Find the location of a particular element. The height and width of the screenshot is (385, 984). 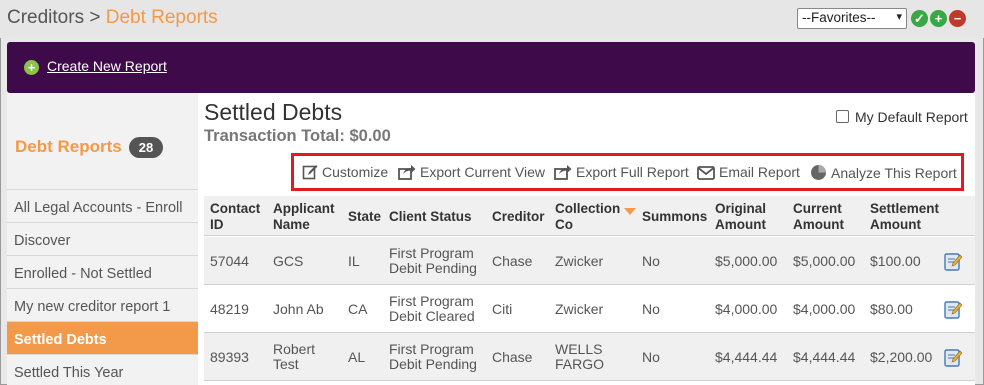

email-report-label: Email Report is located at coordinates (759, 172).